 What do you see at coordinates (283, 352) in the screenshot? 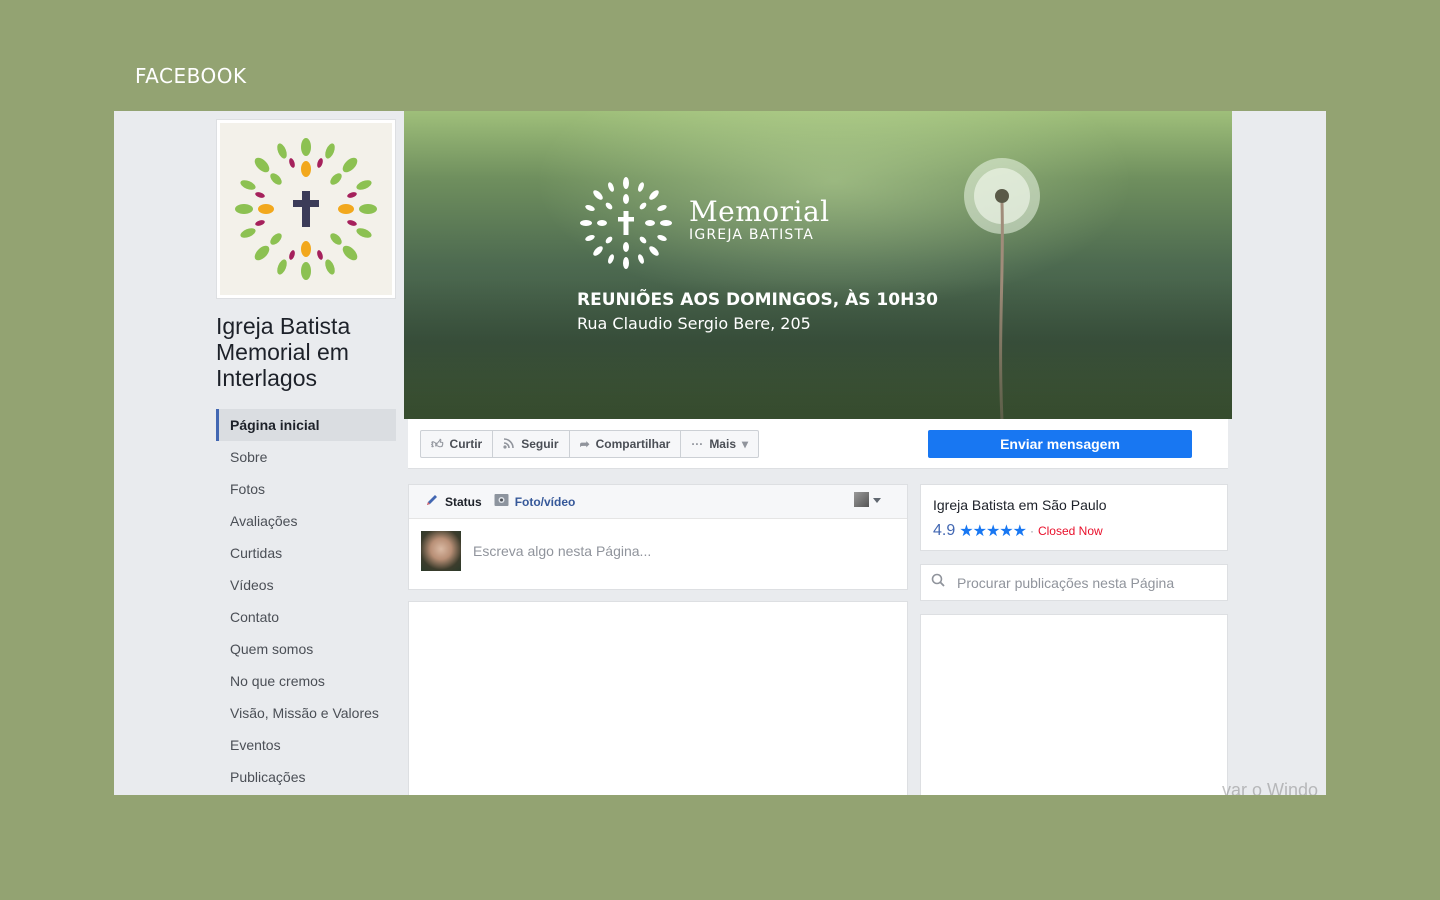
I see `page-title: Igreja Batista Memorial em Interlagos` at bounding box center [283, 352].